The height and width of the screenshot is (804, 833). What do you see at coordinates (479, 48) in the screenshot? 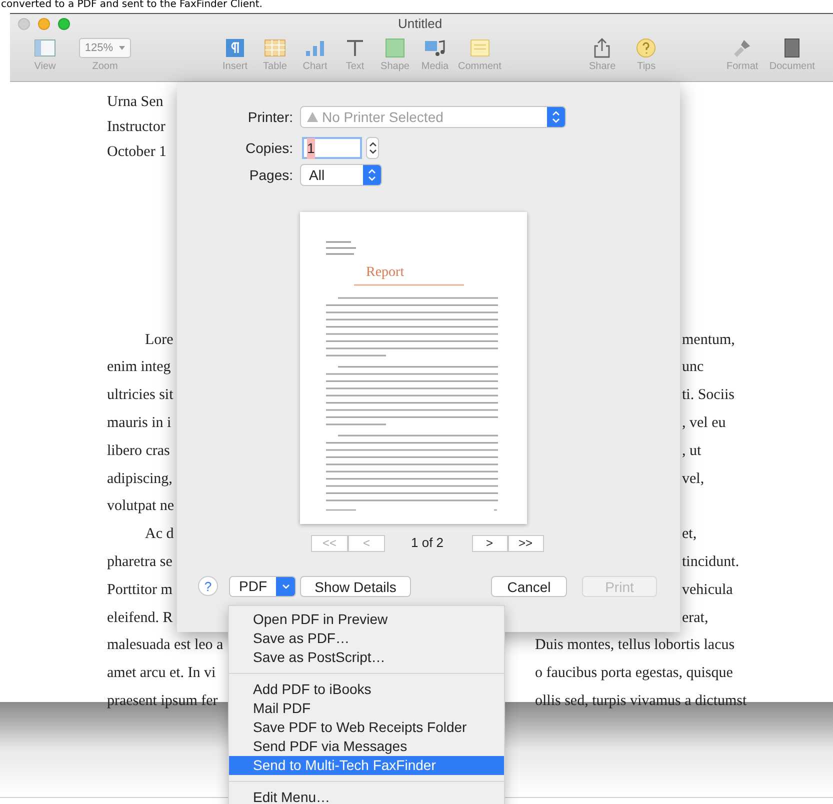
I see `note-icon` at bounding box center [479, 48].